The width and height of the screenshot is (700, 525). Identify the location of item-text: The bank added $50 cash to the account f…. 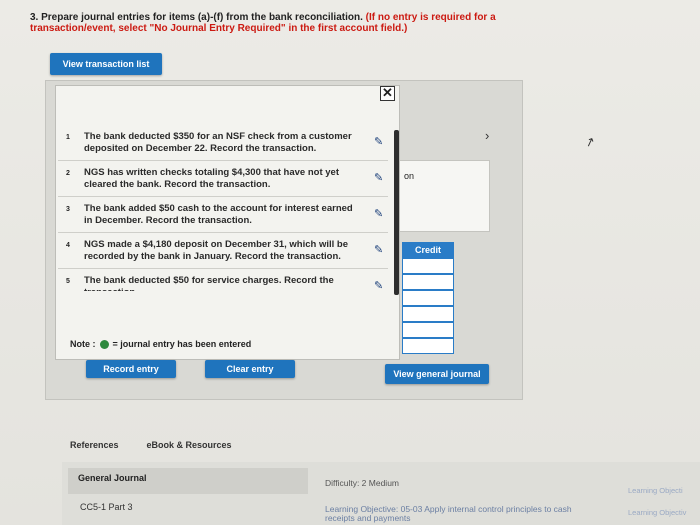
(218, 214).